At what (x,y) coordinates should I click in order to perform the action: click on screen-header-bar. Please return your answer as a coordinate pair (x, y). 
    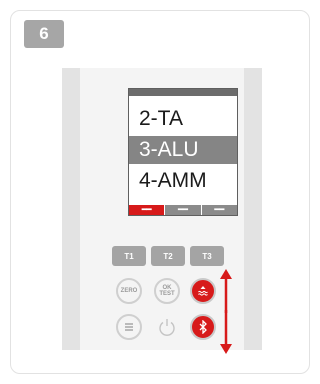
    Looking at the image, I should click on (183, 92).